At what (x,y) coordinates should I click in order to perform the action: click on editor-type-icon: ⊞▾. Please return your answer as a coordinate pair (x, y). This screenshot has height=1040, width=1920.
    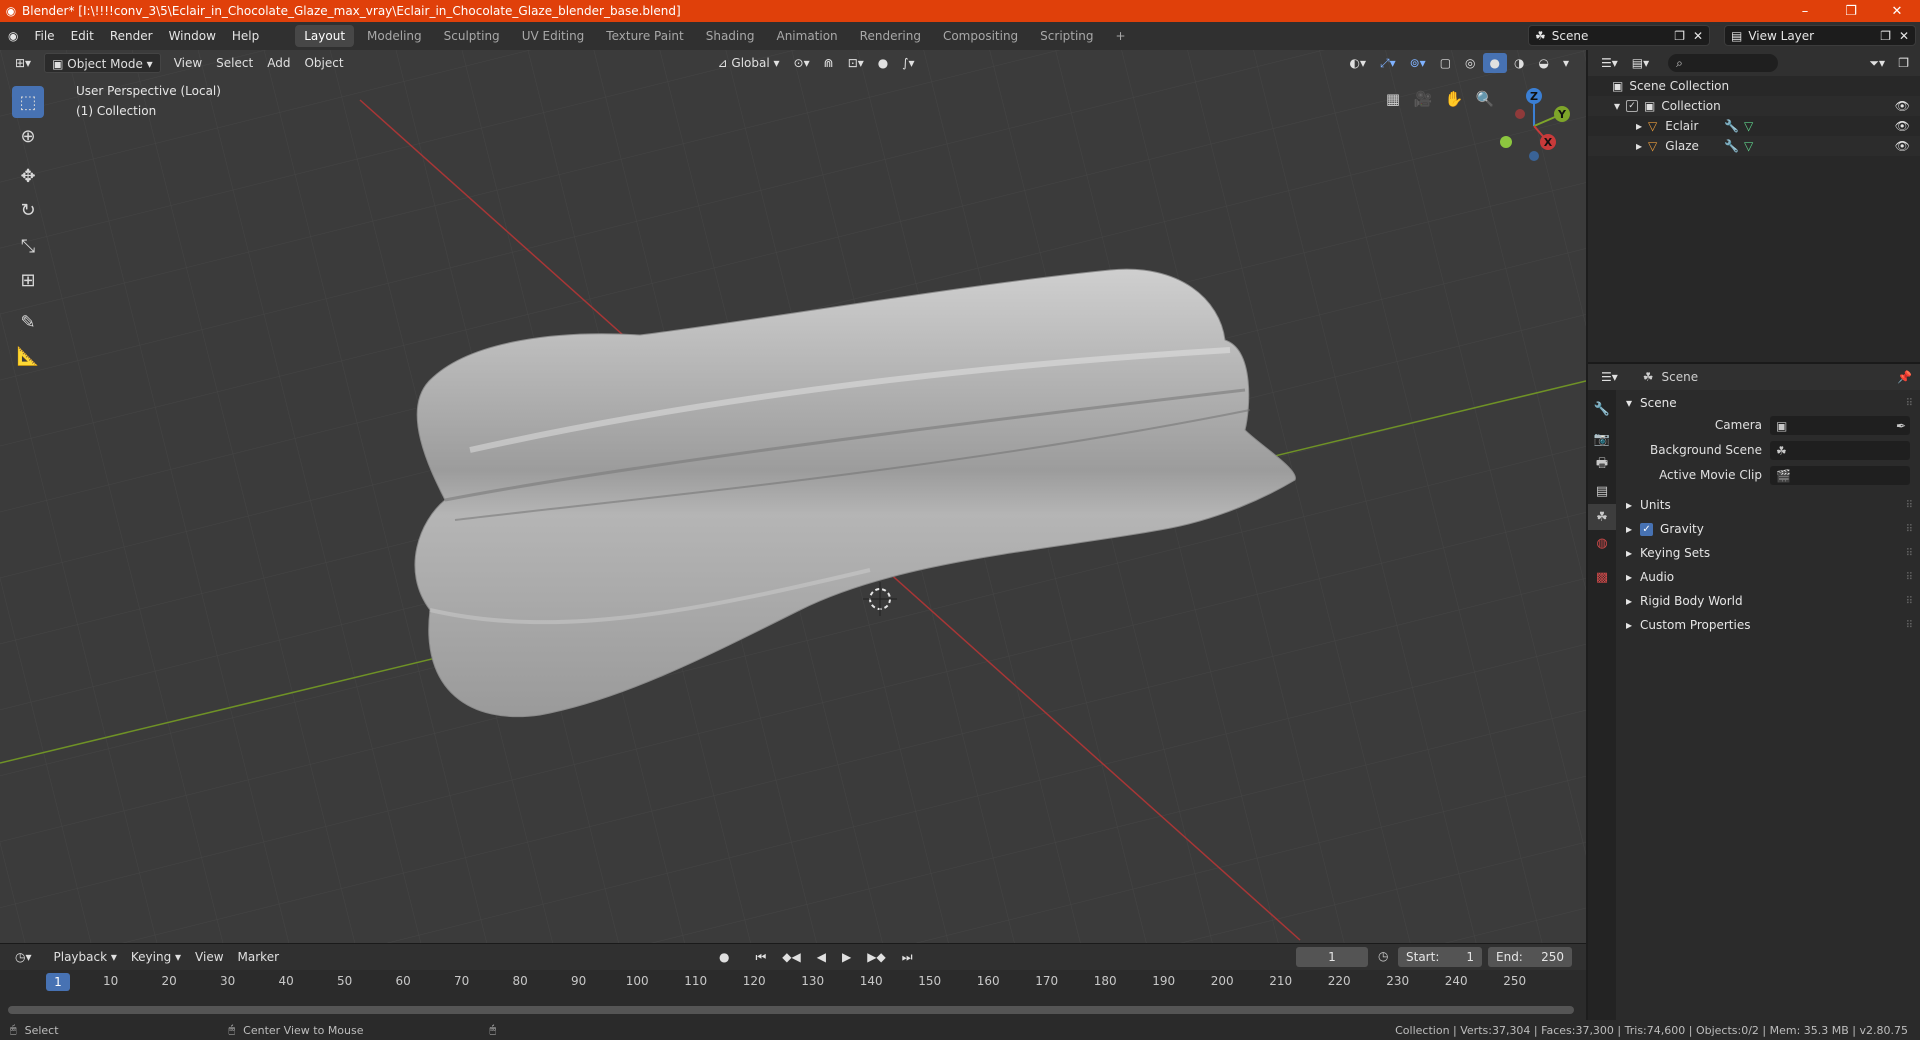
    Looking at the image, I should click on (23, 63).